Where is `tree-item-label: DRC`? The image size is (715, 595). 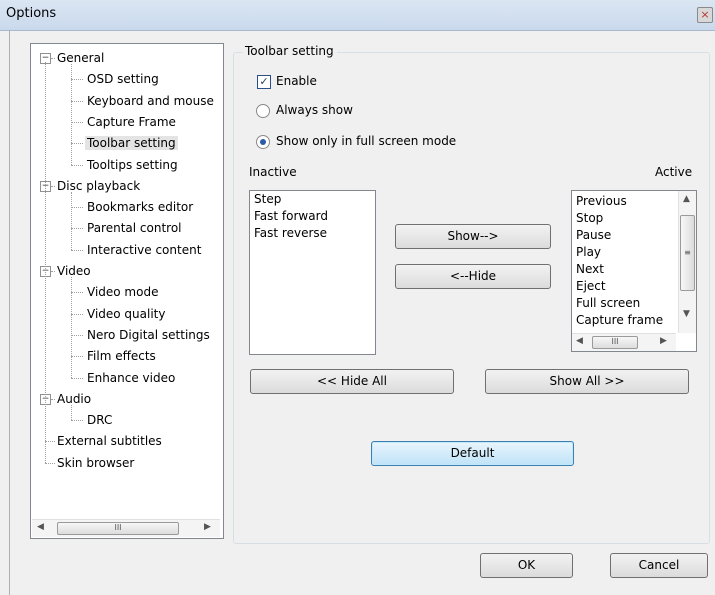 tree-item-label: DRC is located at coordinates (100, 420).